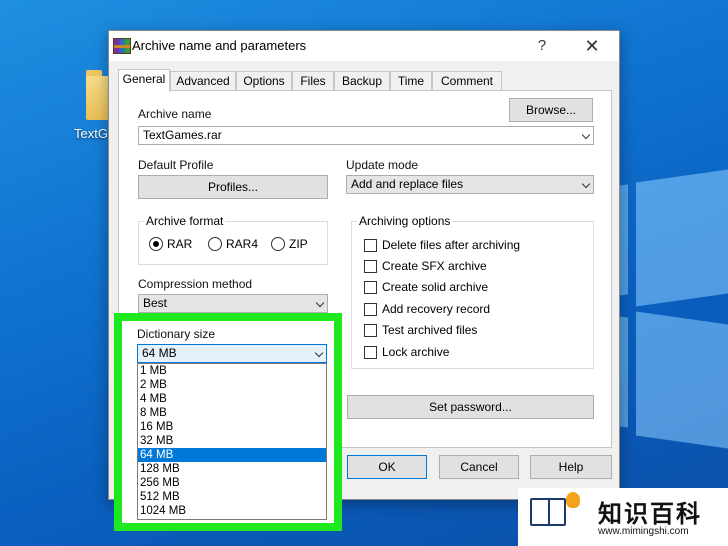  What do you see at coordinates (387, 467) in the screenshot?
I see `ok-button: OK` at bounding box center [387, 467].